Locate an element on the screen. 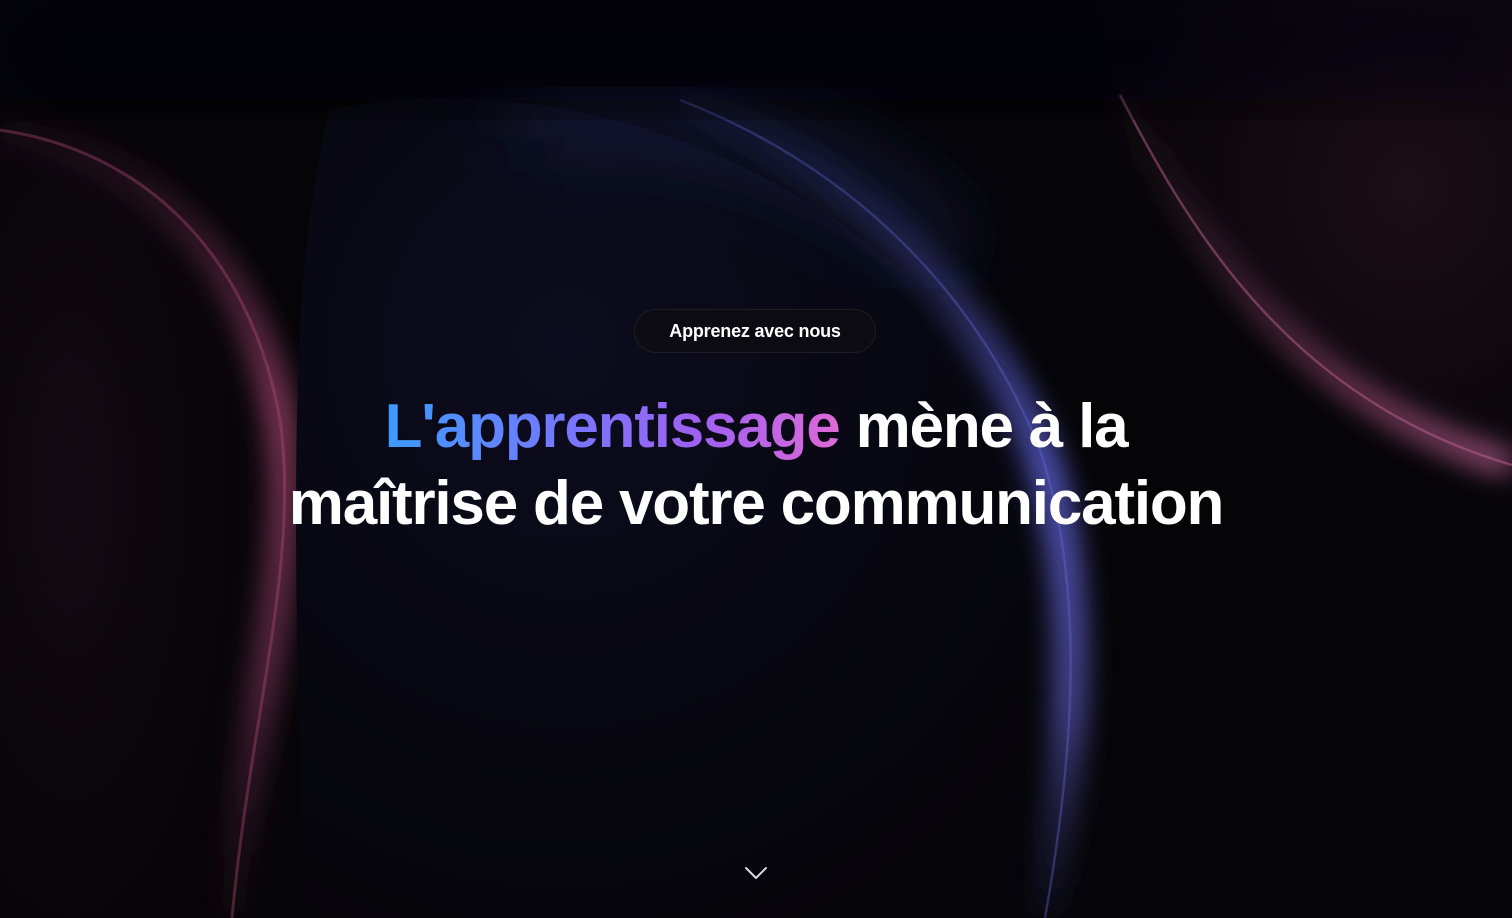 The width and height of the screenshot is (1512, 918). headline-line-1: L'apprentissage mène à la is located at coordinates (756, 426).